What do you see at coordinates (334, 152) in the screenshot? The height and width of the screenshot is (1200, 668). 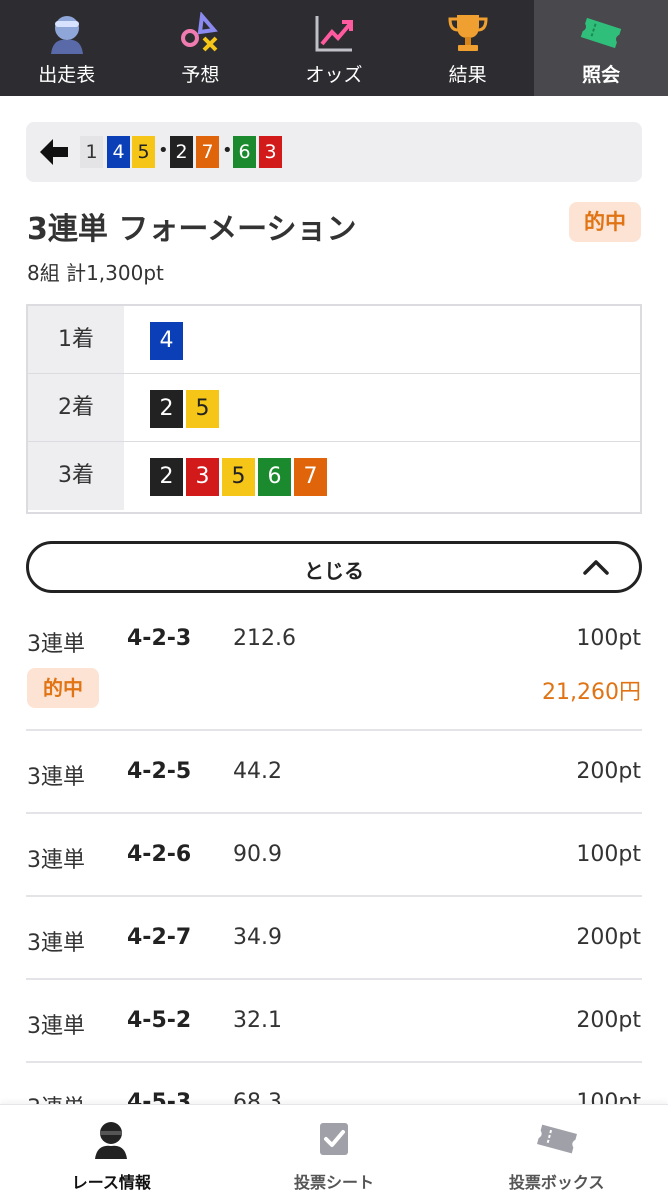 I see `result-strip: 1 4 5 • 2 7 • 6 3` at bounding box center [334, 152].